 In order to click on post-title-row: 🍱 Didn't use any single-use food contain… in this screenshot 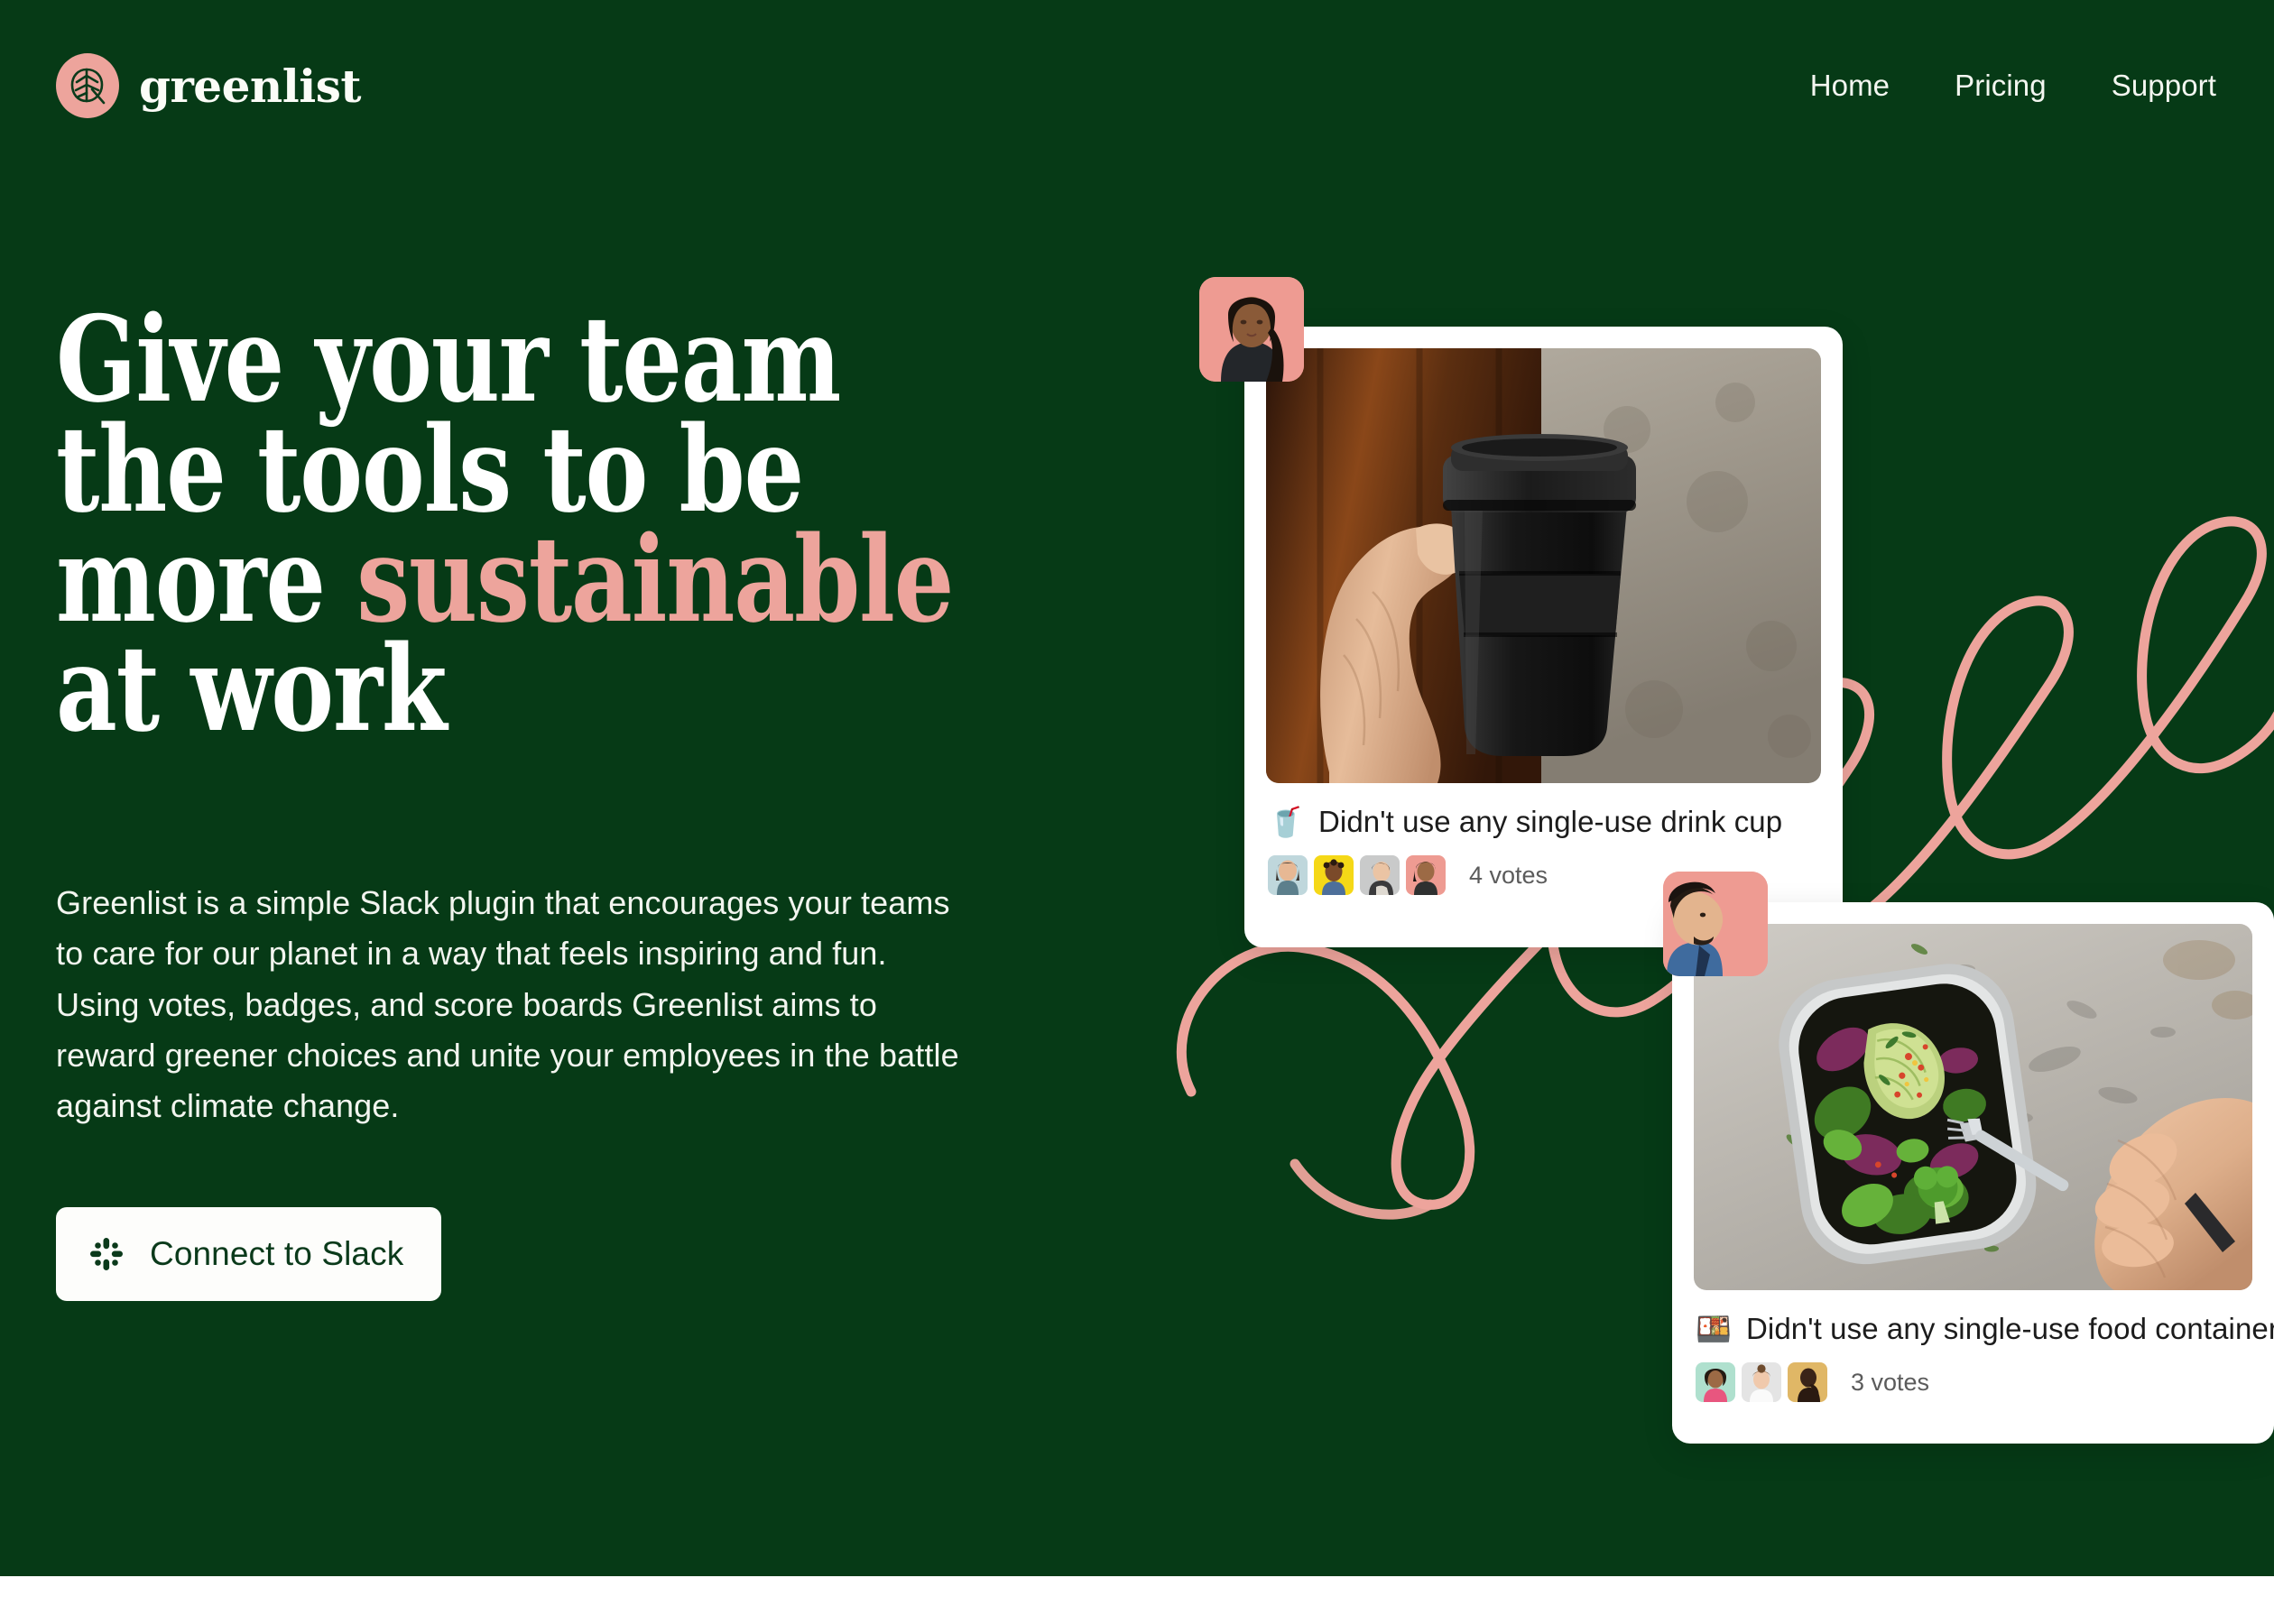, I will do `click(1973, 1318)`.